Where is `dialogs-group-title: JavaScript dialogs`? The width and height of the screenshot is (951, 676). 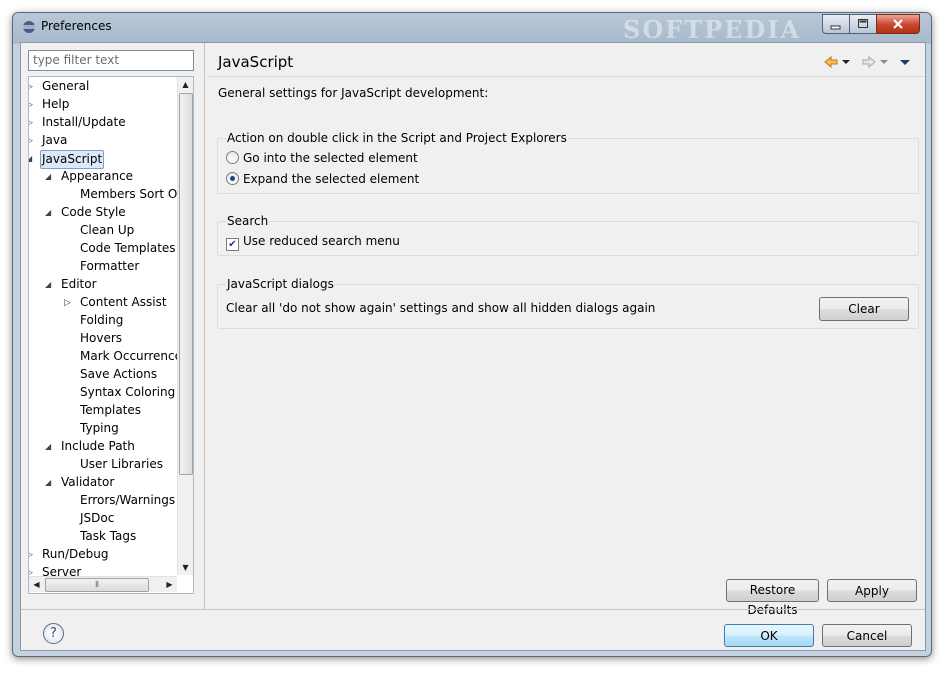
dialogs-group-title: JavaScript dialogs is located at coordinates (280, 284).